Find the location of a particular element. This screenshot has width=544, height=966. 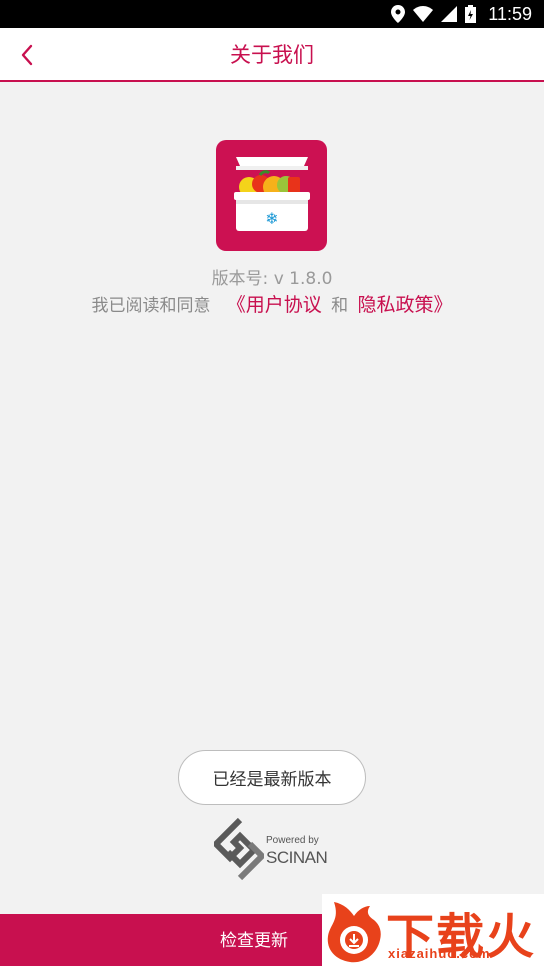

watermark-url: xiazaihuo.com is located at coordinates (439, 953).